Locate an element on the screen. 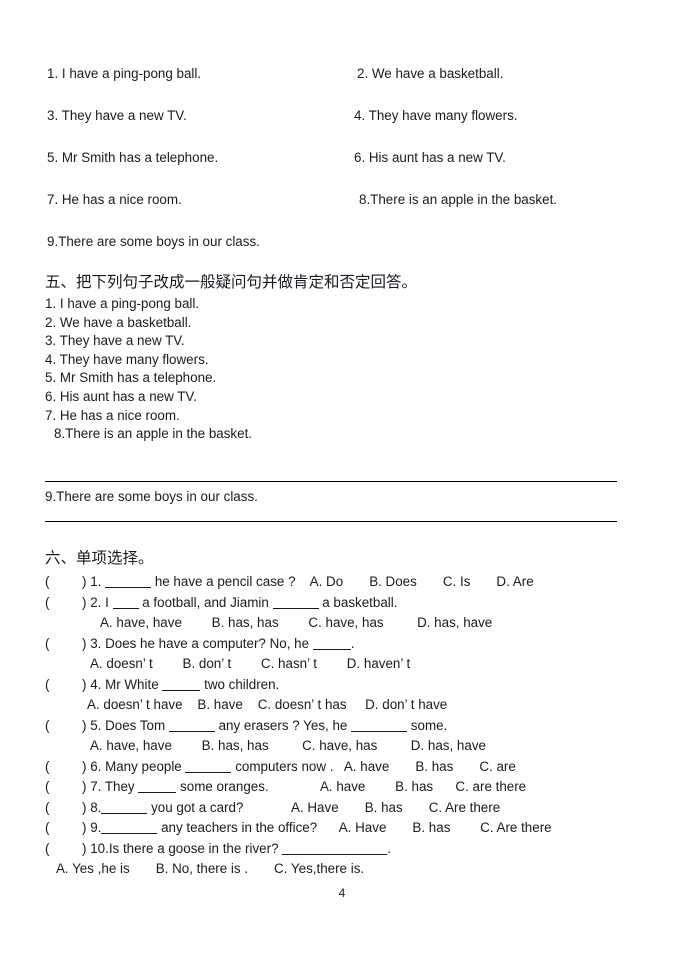 The height and width of the screenshot is (968, 684). answer-parenthesis-10: ( is located at coordinates (63, 849).